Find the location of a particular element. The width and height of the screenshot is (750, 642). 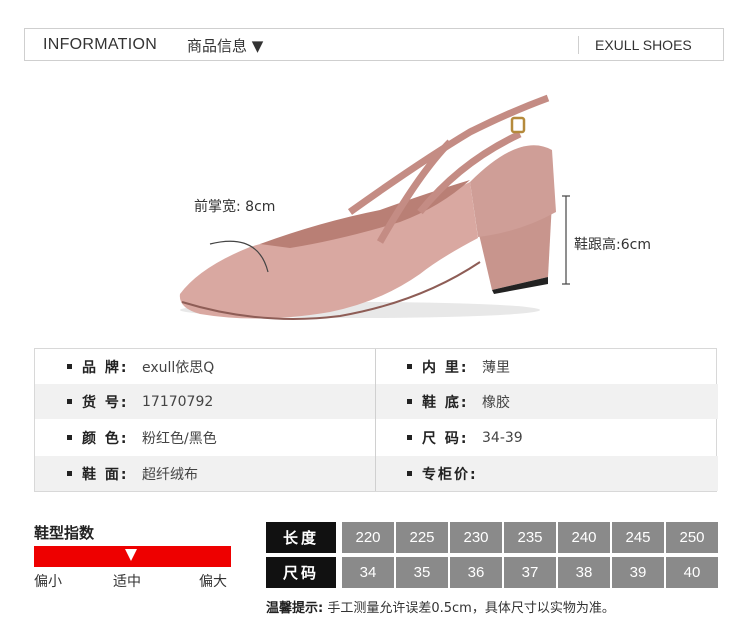

spec-value: 34-39 is located at coordinates (502, 437).